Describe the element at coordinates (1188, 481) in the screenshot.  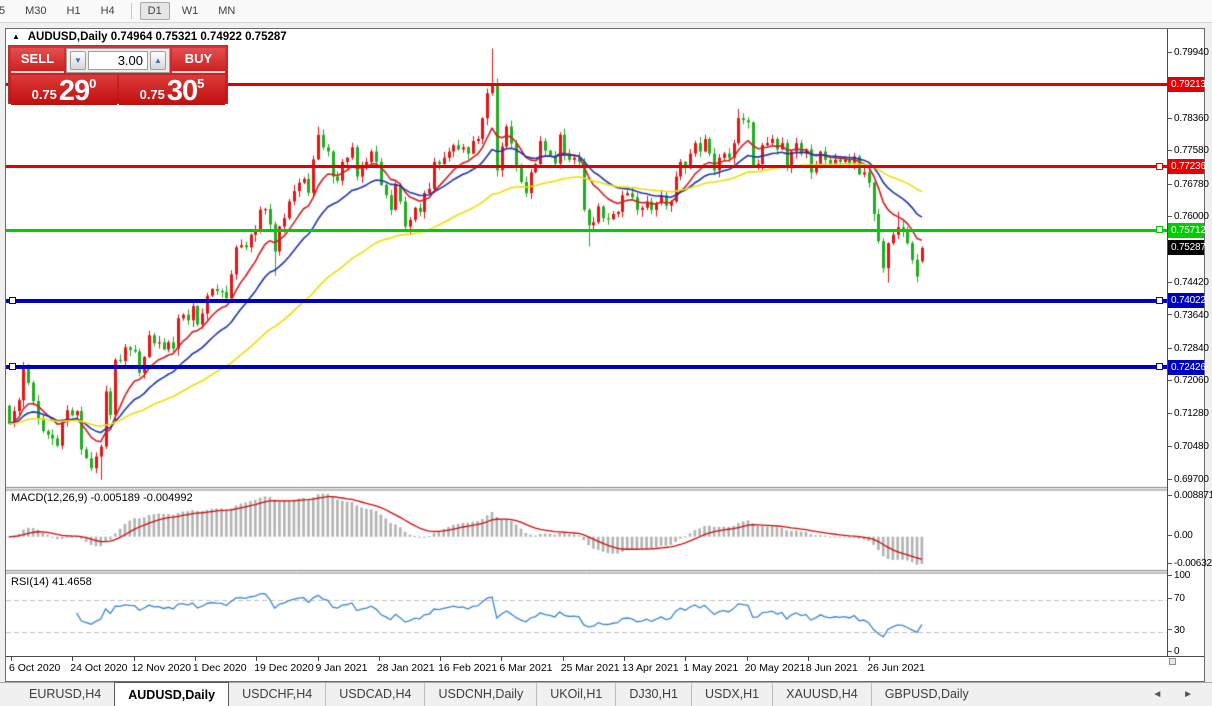
I see `price-axis-tick: 0.69700` at that location.